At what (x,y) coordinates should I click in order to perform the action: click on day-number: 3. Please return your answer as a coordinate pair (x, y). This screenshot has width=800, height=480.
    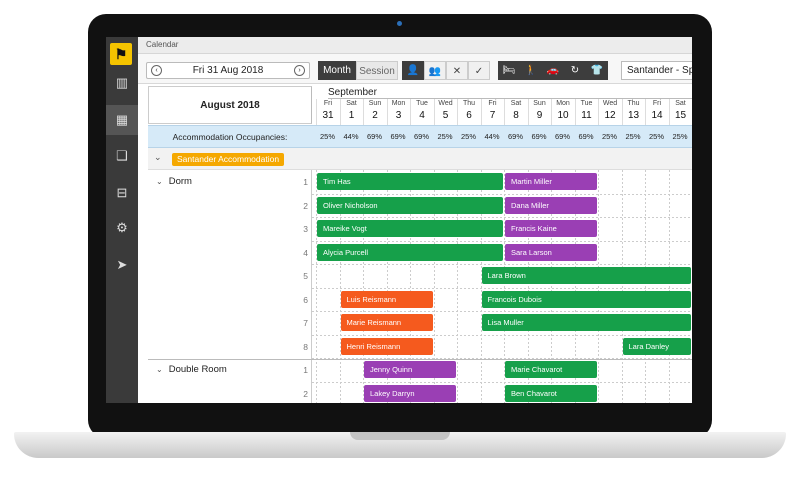
    Looking at the image, I should click on (398, 115).